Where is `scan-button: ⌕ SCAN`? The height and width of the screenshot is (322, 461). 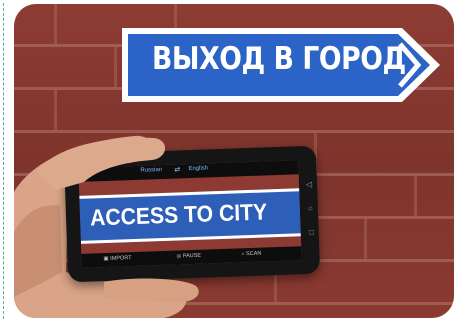 scan-button: ⌕ SCAN is located at coordinates (251, 255).